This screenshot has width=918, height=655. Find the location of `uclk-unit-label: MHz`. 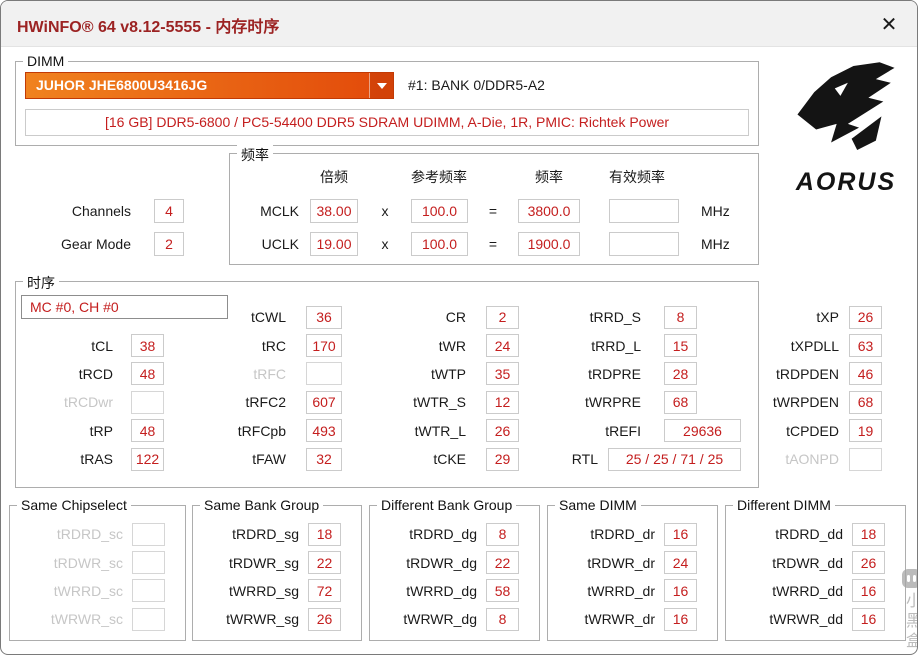

uclk-unit-label: MHz is located at coordinates (715, 244).